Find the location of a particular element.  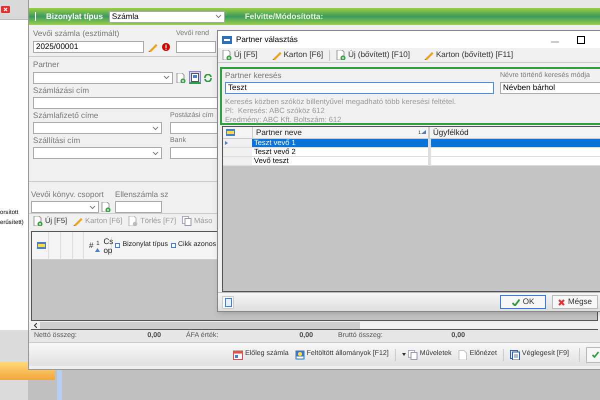

field-label: Partner is located at coordinates (46, 65).